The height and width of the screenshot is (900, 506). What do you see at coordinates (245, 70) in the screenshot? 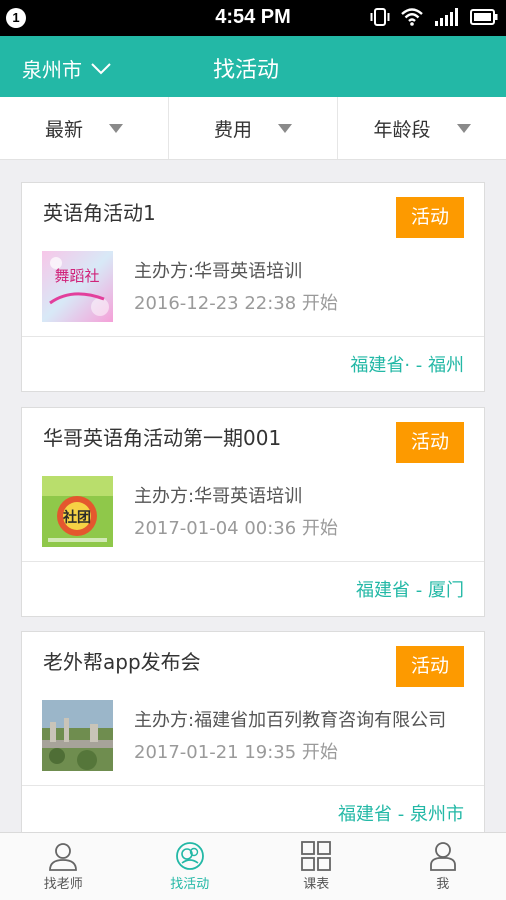
I see `page-title: 找活动` at bounding box center [245, 70].